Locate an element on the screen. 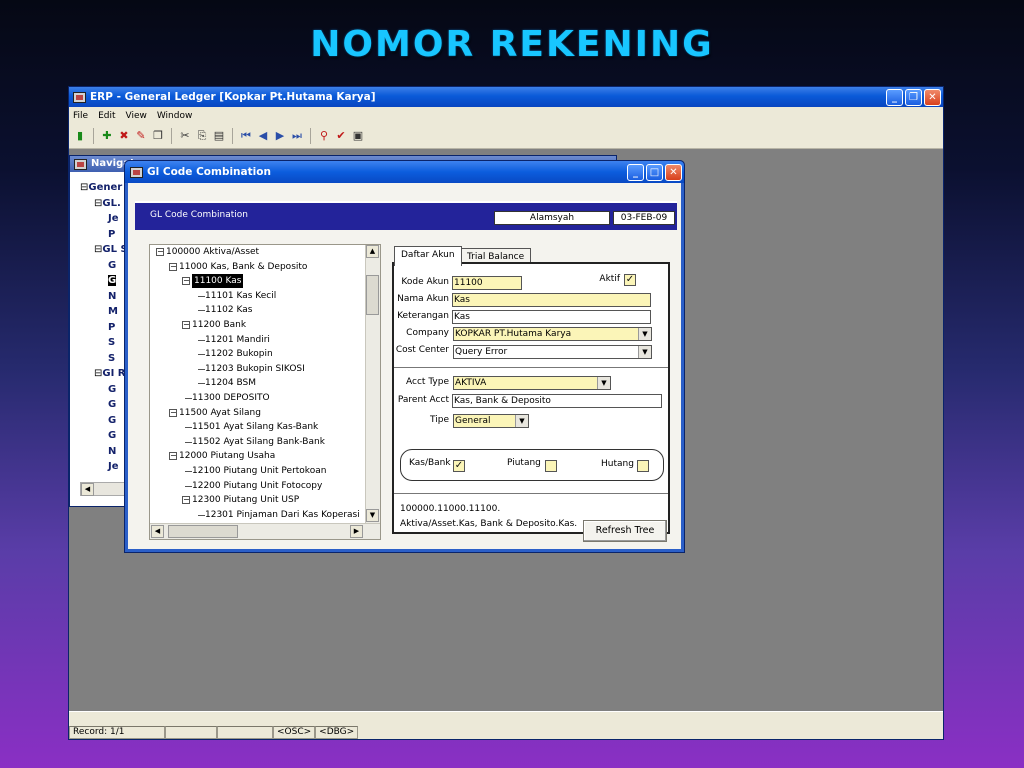 Image resolution: width=1024 pixels, height=768 pixels. kas-bank-checkbox: ✓ is located at coordinates (459, 466).